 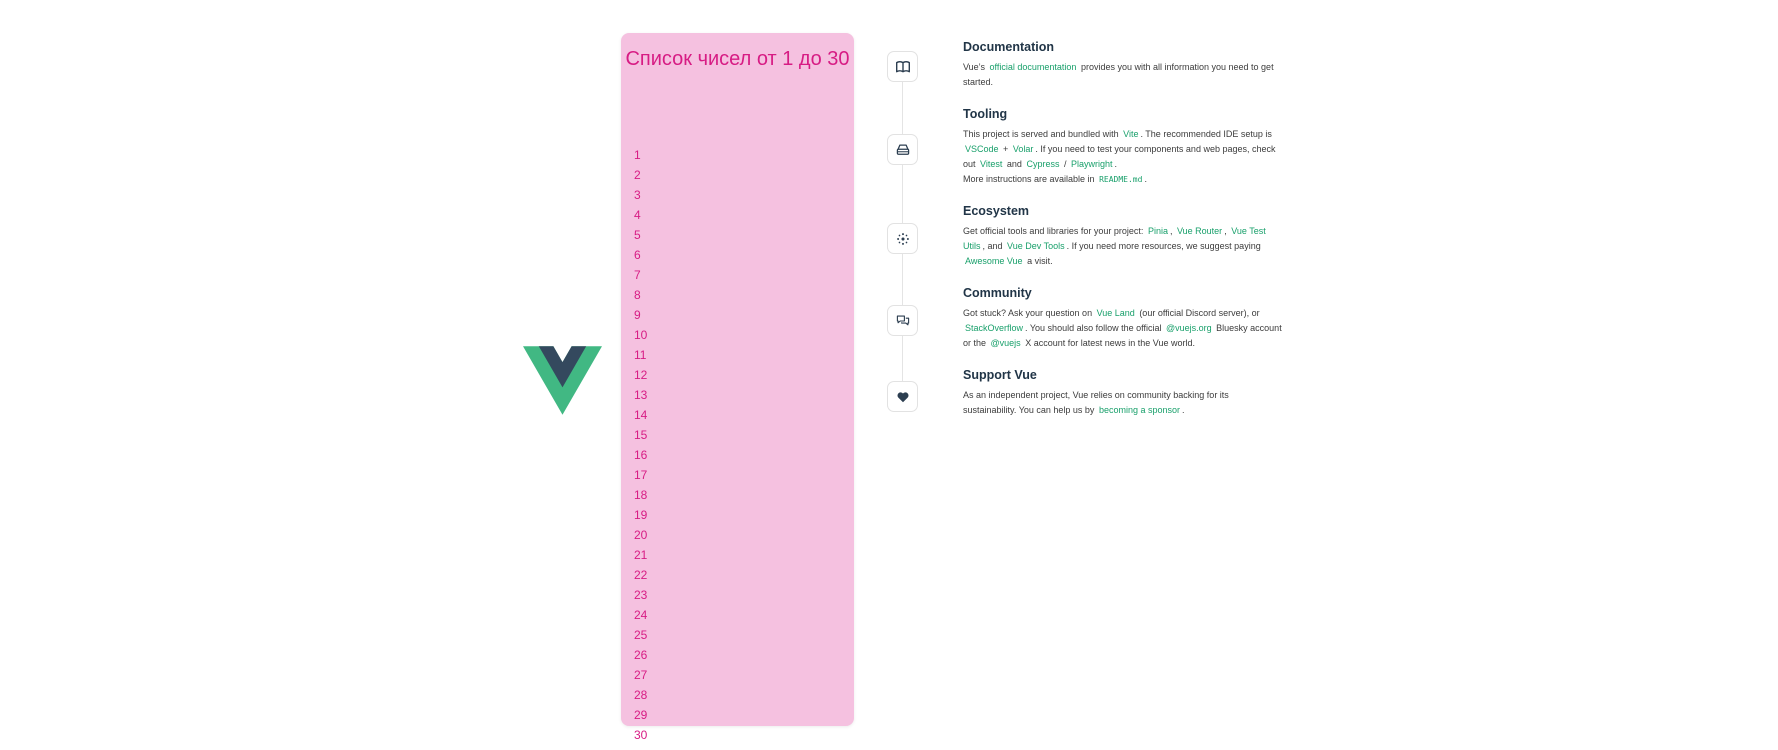 What do you see at coordinates (641, 515) in the screenshot?
I see `number-list-item: 19` at bounding box center [641, 515].